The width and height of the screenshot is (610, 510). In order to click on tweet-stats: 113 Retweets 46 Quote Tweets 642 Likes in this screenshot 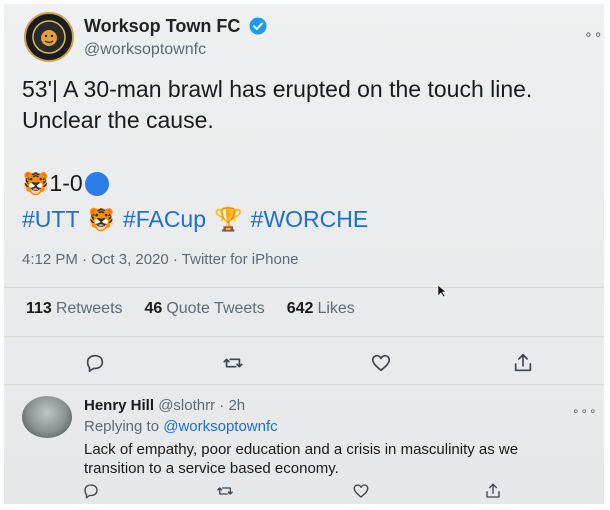, I will do `click(201, 309)`.